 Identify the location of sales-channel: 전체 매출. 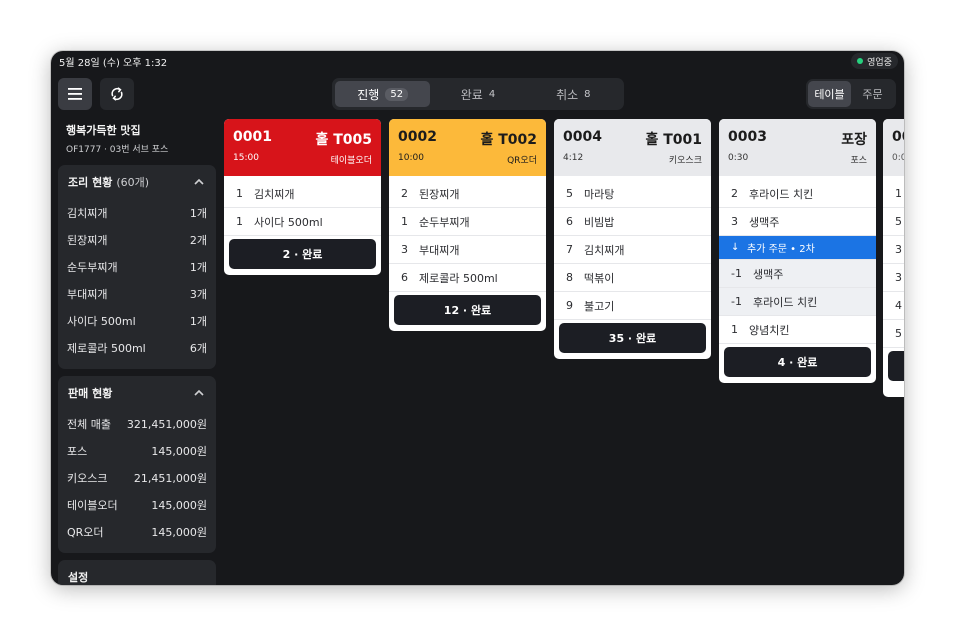
(89, 424).